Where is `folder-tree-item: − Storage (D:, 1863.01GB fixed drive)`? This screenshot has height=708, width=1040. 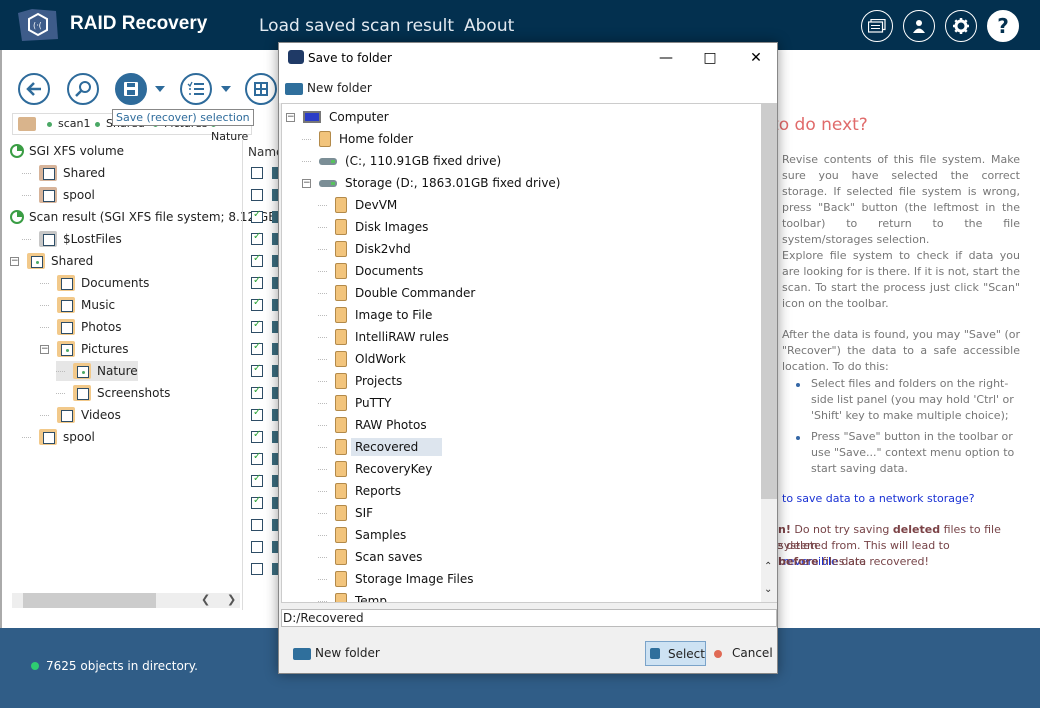
folder-tree-item: − Storage (D:, 1863.01GB fixed drive) is located at coordinates (431, 183).